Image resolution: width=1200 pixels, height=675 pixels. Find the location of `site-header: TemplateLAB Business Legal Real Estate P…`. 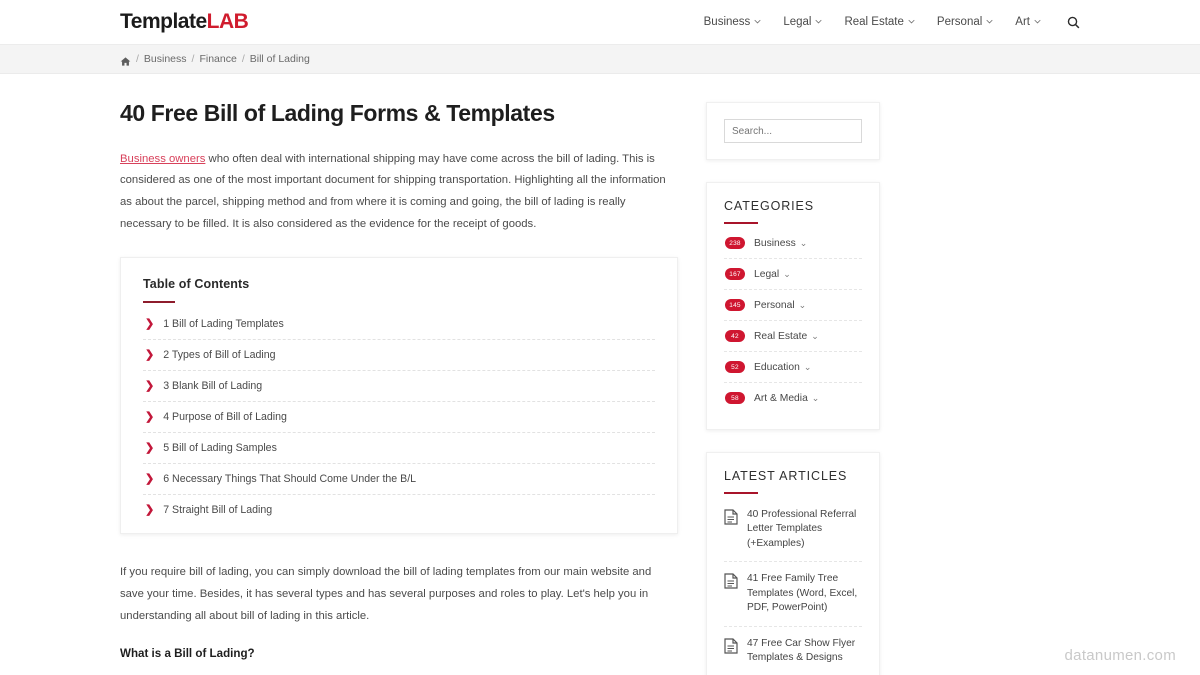

site-header: TemplateLAB Business Legal Real Estate P… is located at coordinates (600, 22).